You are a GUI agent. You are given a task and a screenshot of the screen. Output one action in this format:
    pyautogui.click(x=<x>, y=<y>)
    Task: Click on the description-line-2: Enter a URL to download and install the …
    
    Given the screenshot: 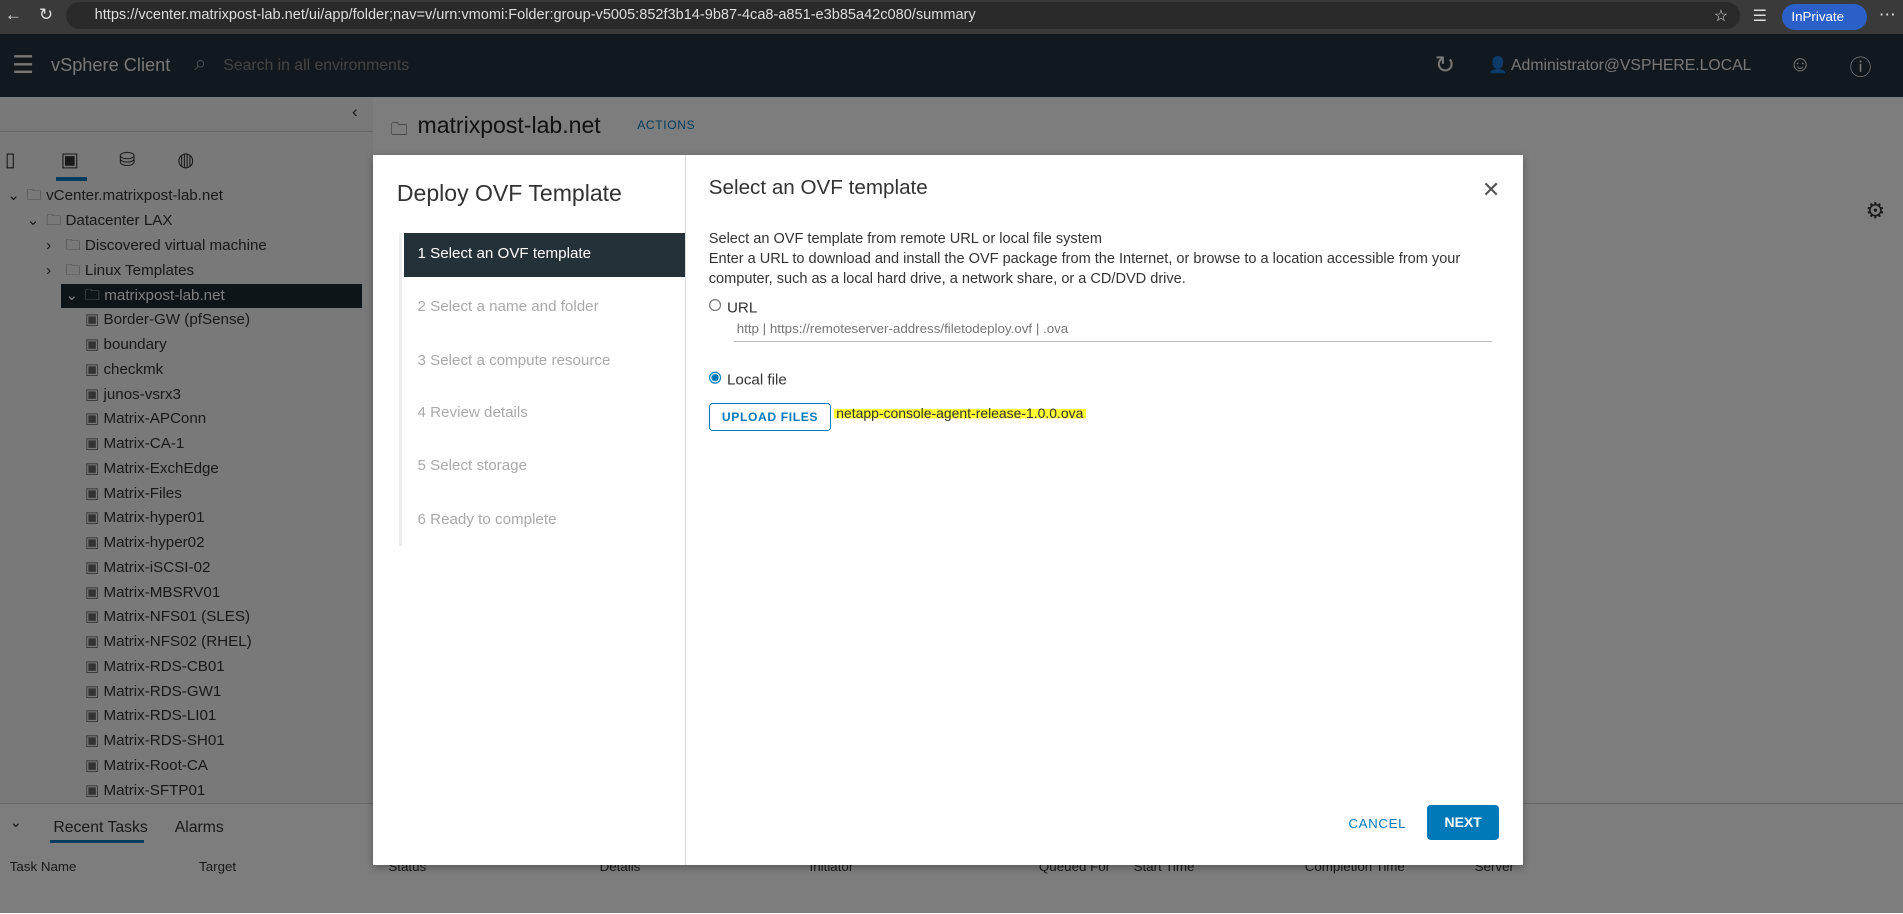 What is the action you would take?
    pyautogui.click(x=1084, y=269)
    